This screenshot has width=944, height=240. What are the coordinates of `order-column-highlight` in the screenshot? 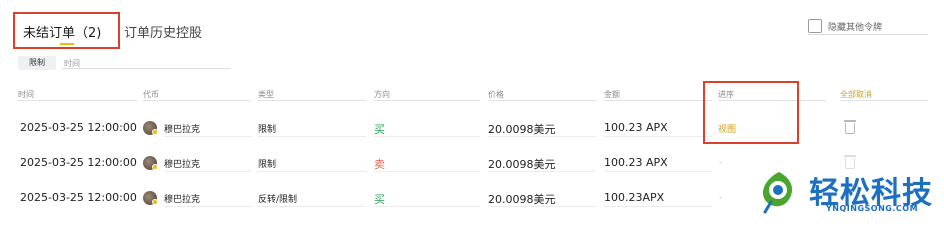 It's located at (751, 112).